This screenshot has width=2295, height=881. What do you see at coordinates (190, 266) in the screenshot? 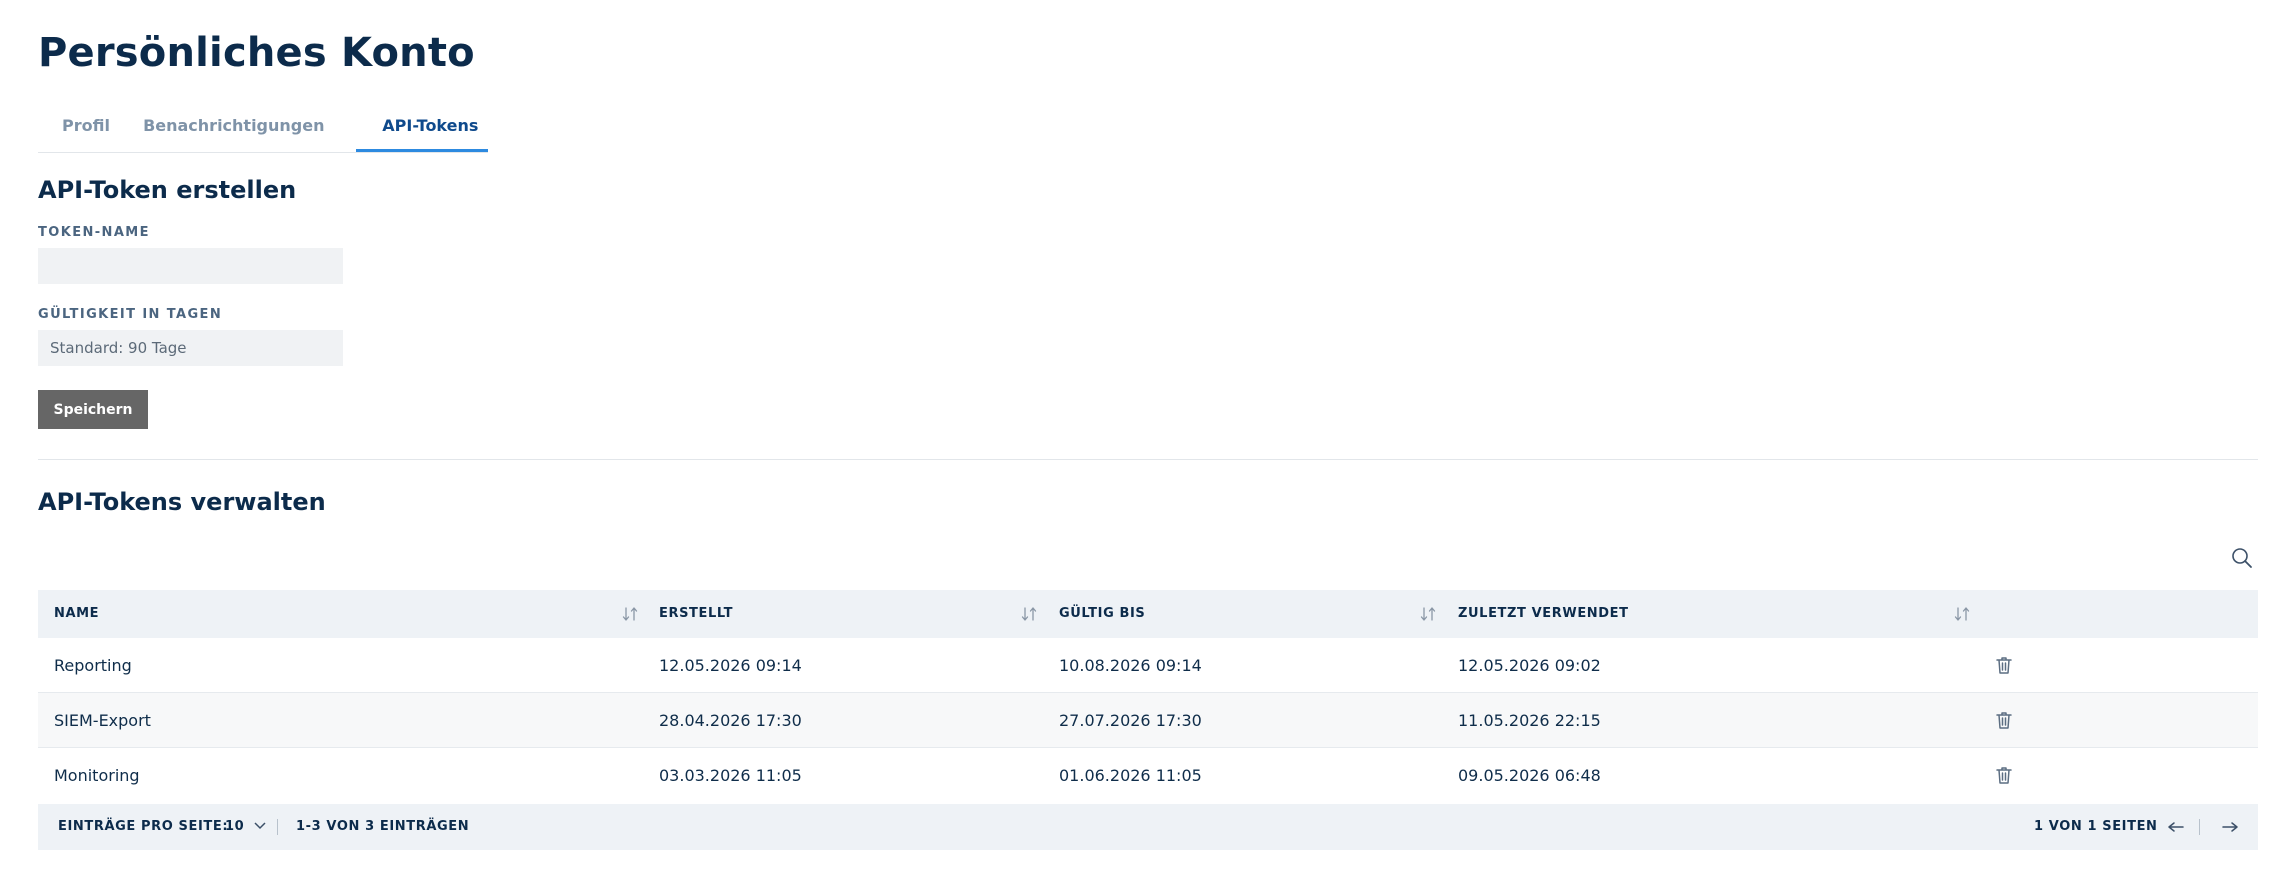
I see `token-name-input` at bounding box center [190, 266].